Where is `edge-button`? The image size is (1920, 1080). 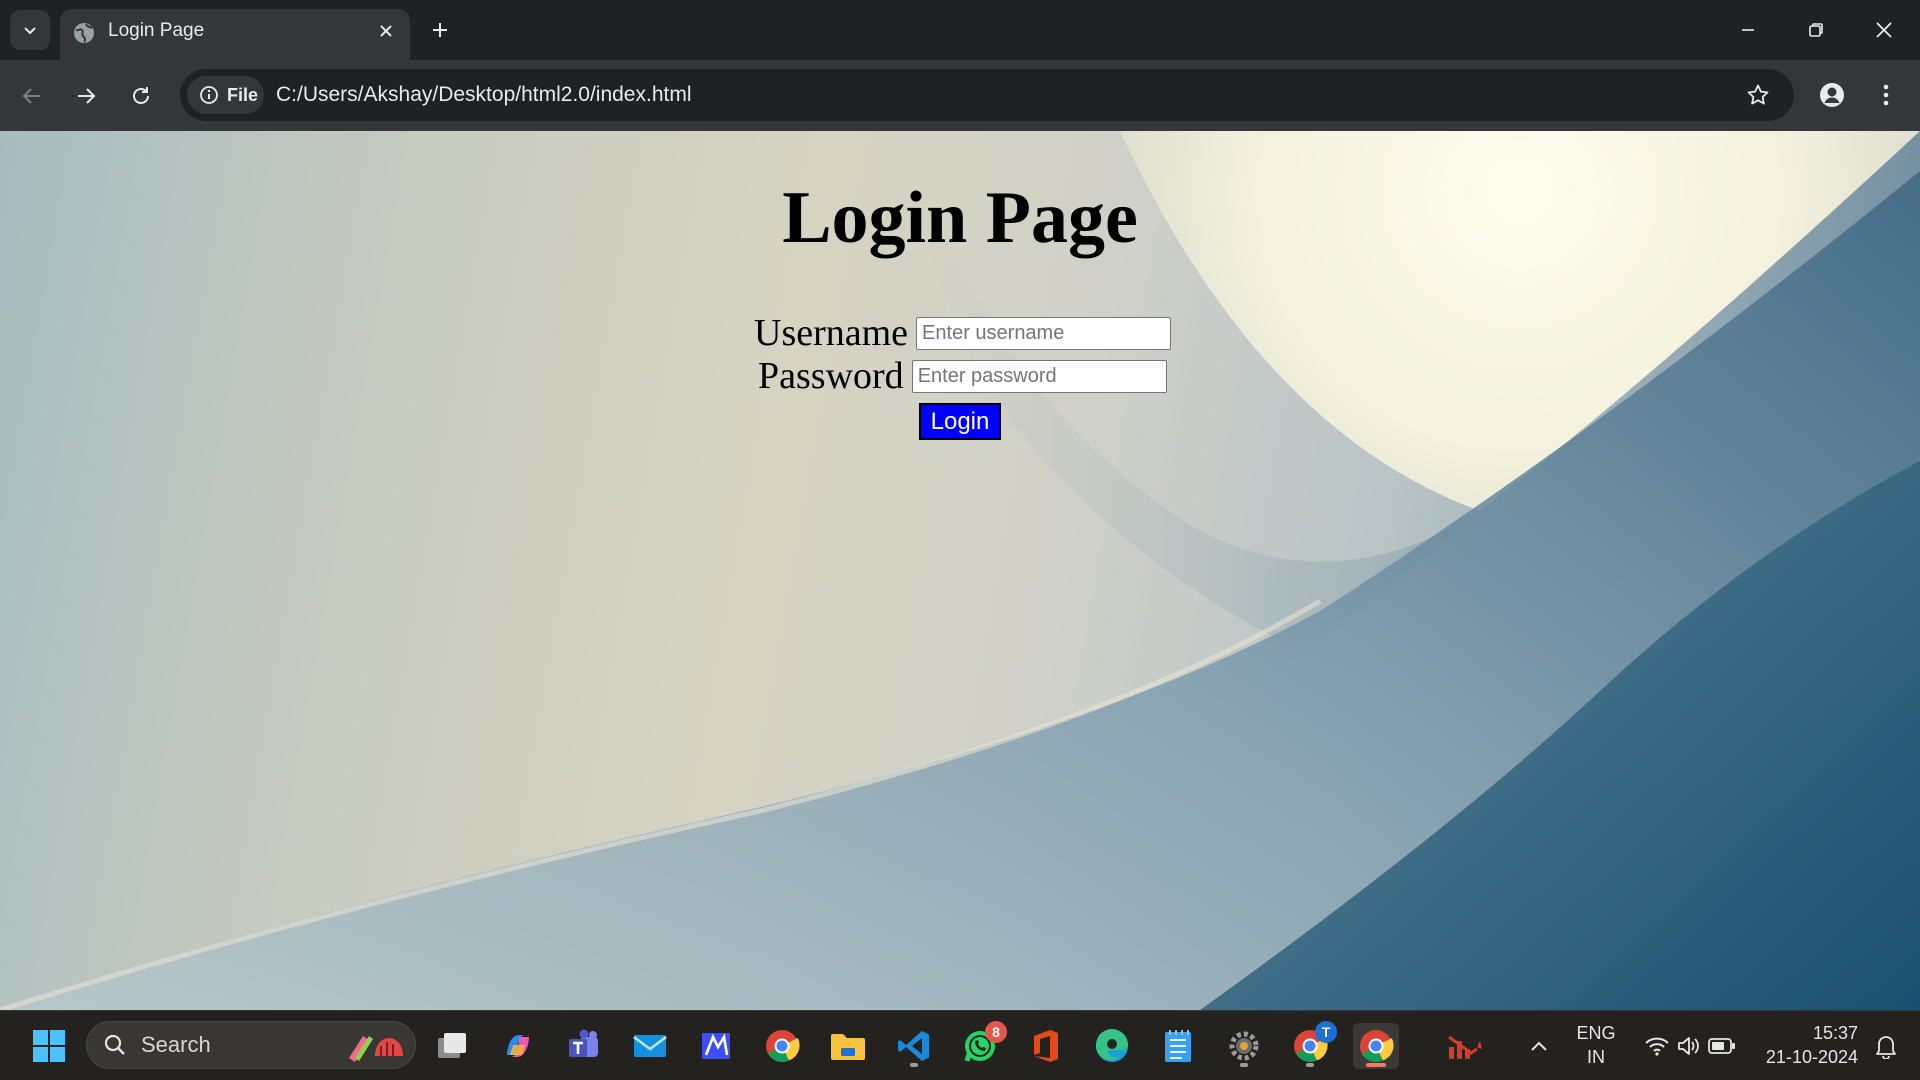
edge-button is located at coordinates (1112, 1046).